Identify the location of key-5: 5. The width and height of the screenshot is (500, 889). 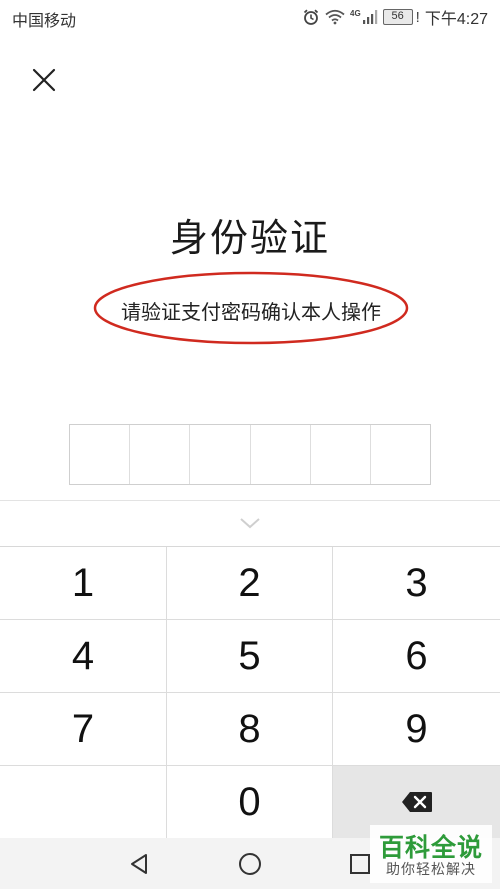
(250, 656).